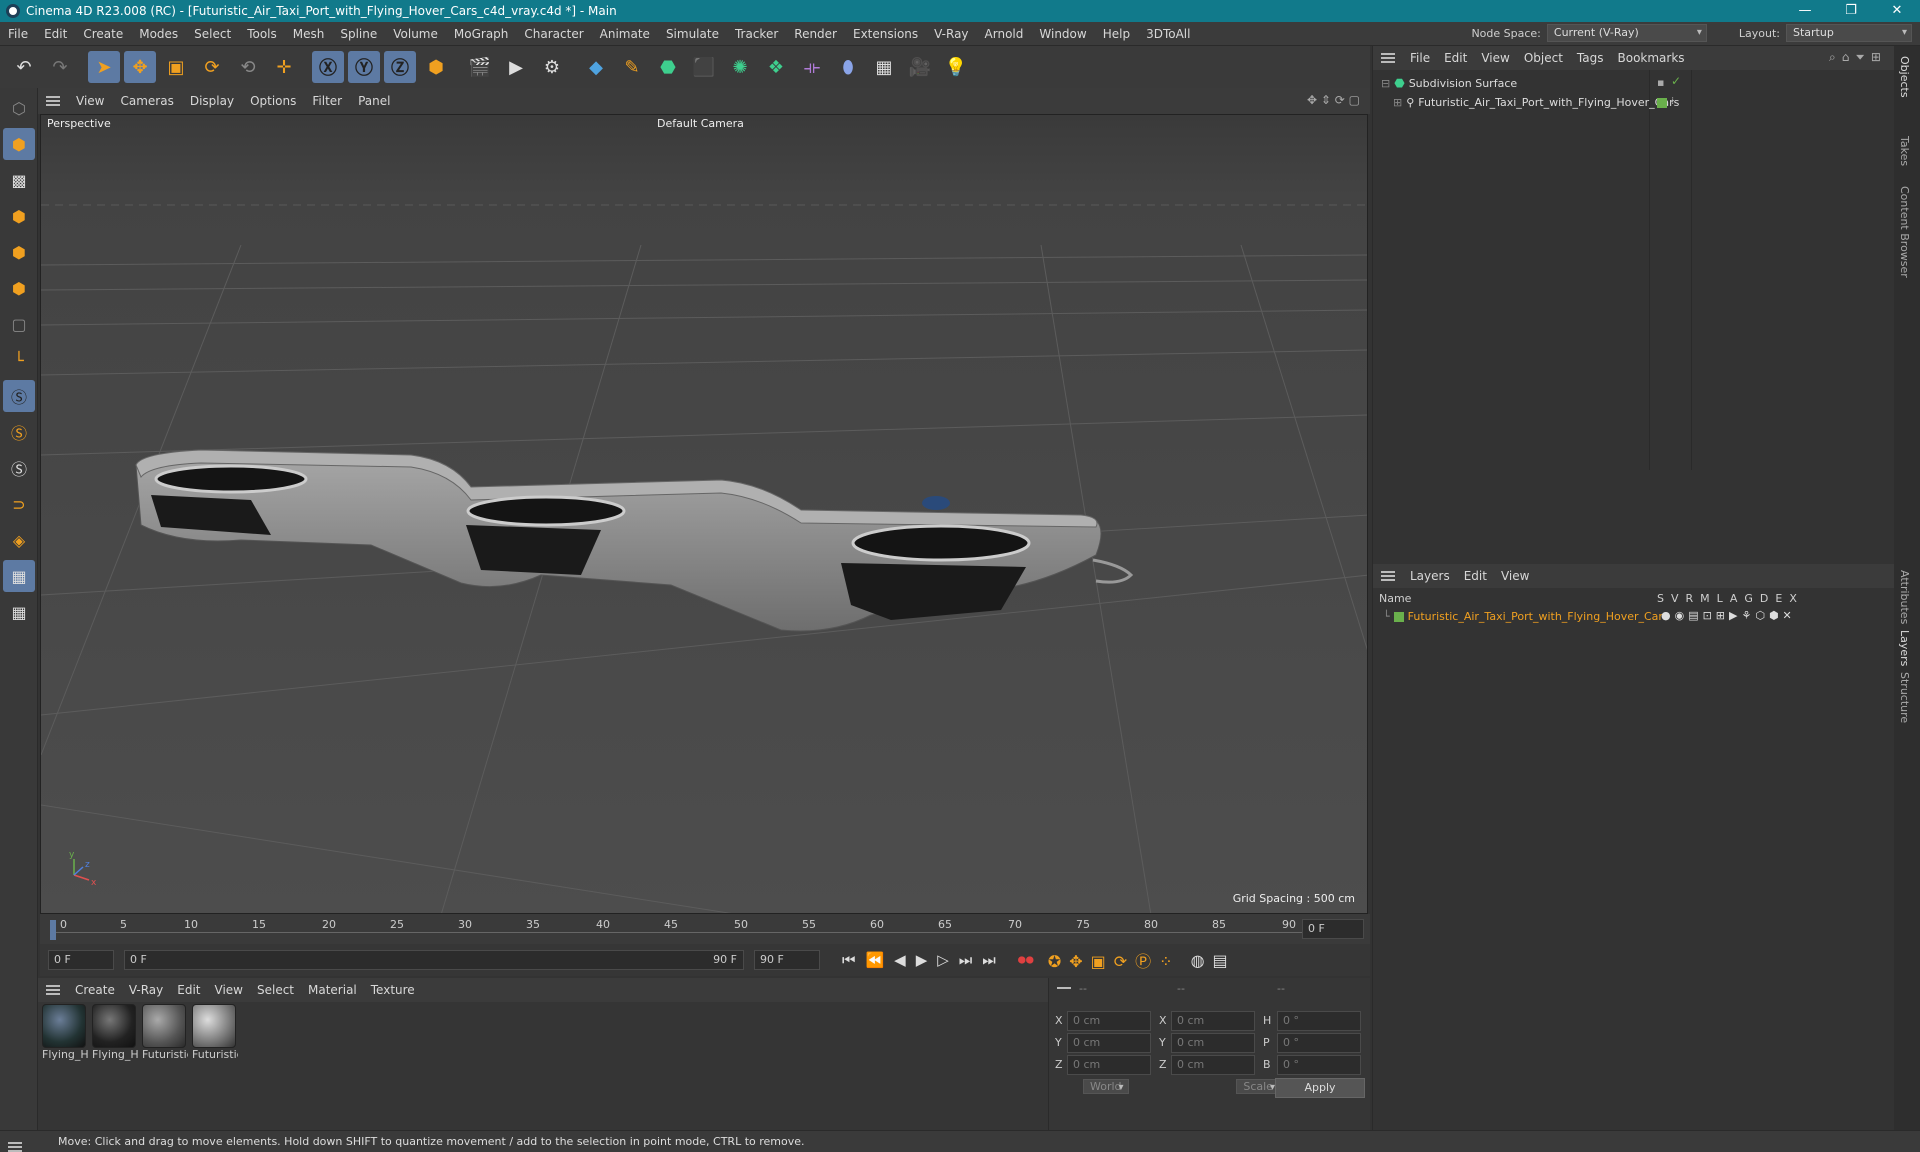  Describe the element at coordinates (756, 34) in the screenshot. I see `menu-tracker: Tracker` at that location.